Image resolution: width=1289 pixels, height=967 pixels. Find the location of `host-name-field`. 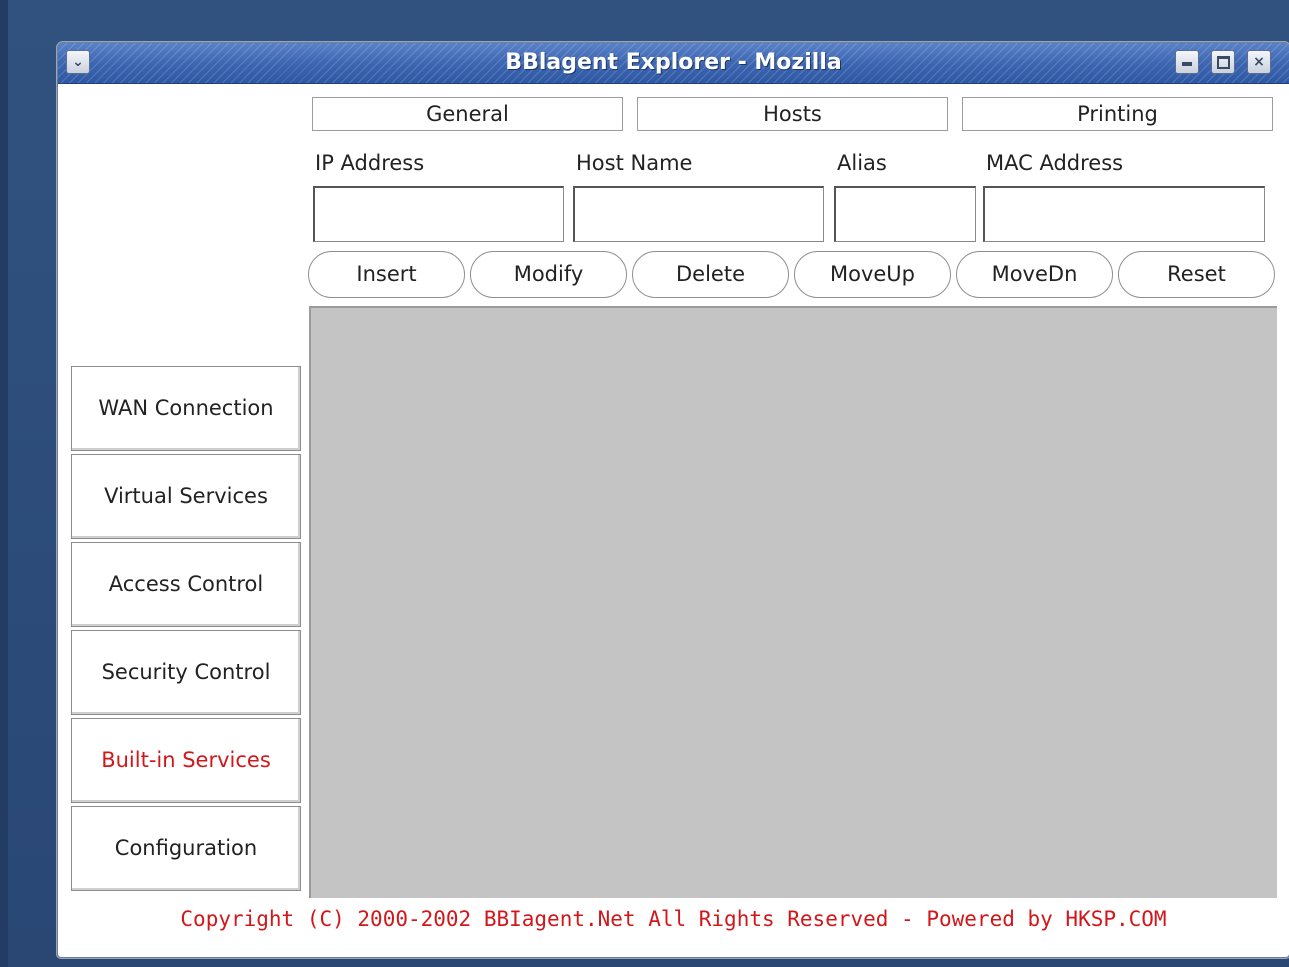

host-name-field is located at coordinates (698, 214).